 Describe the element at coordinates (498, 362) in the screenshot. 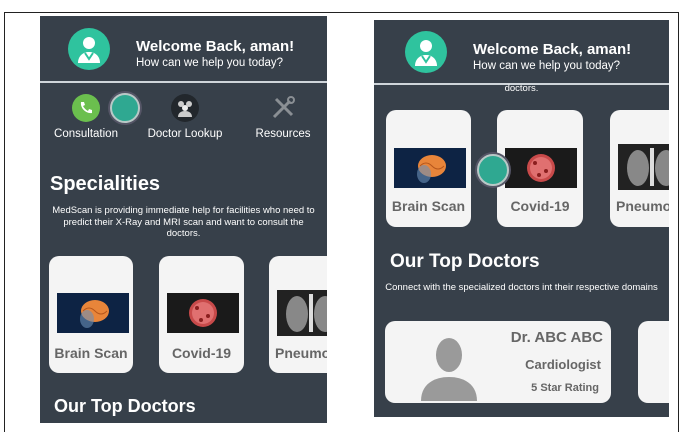

I see `doctor-card: Dr. ABC ABC Cardiologist 5 Star Rating` at that location.